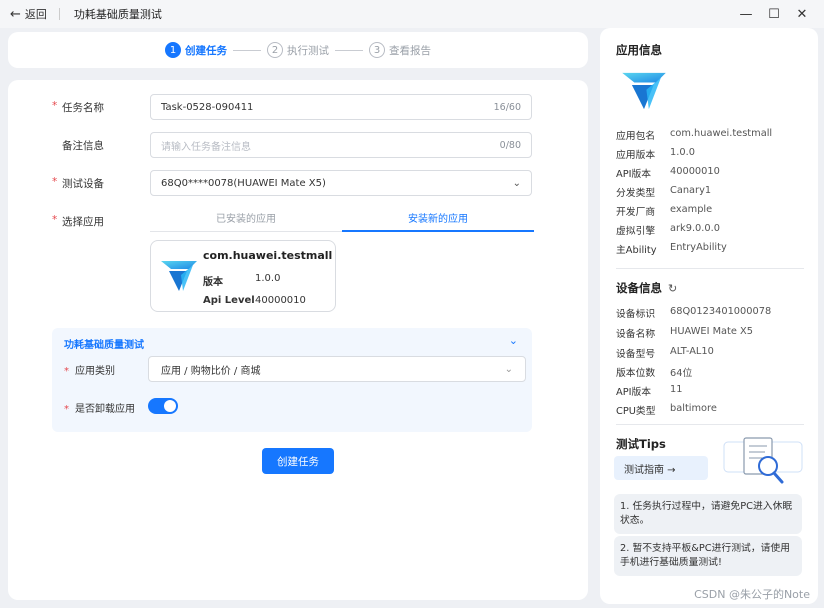  I want to click on device-select: 68Q0****0078(HUAWEI Mate X5) ⌄, so click(341, 183).